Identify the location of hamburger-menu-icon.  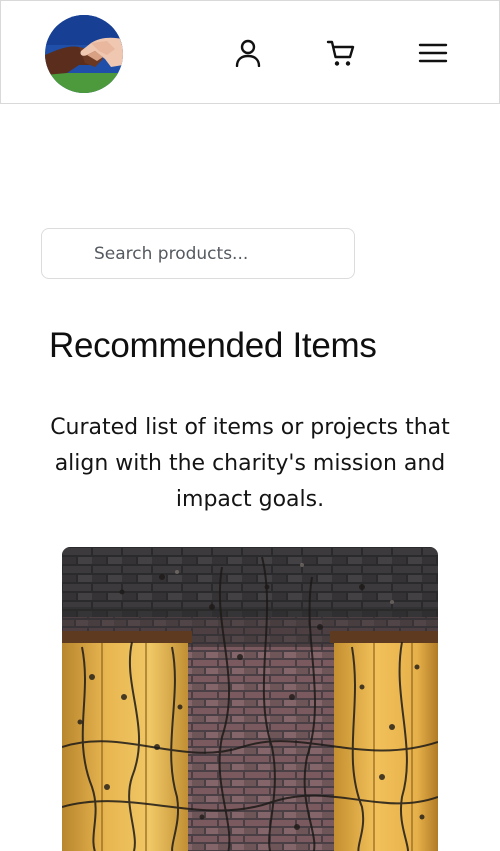
(433, 53).